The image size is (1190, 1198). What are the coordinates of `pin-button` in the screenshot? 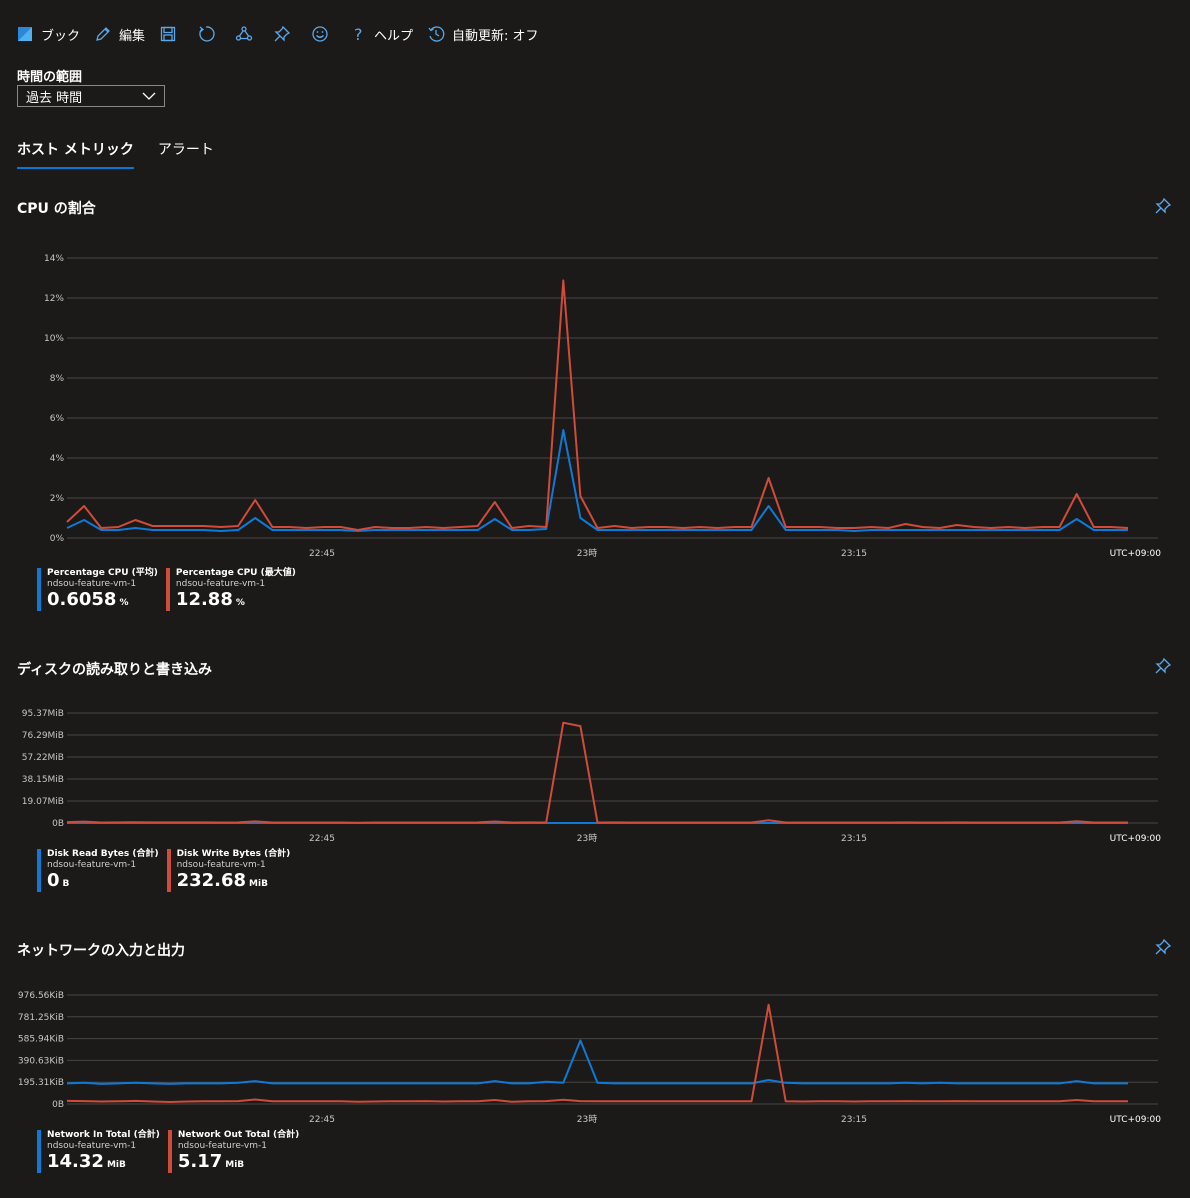 It's located at (282, 34).